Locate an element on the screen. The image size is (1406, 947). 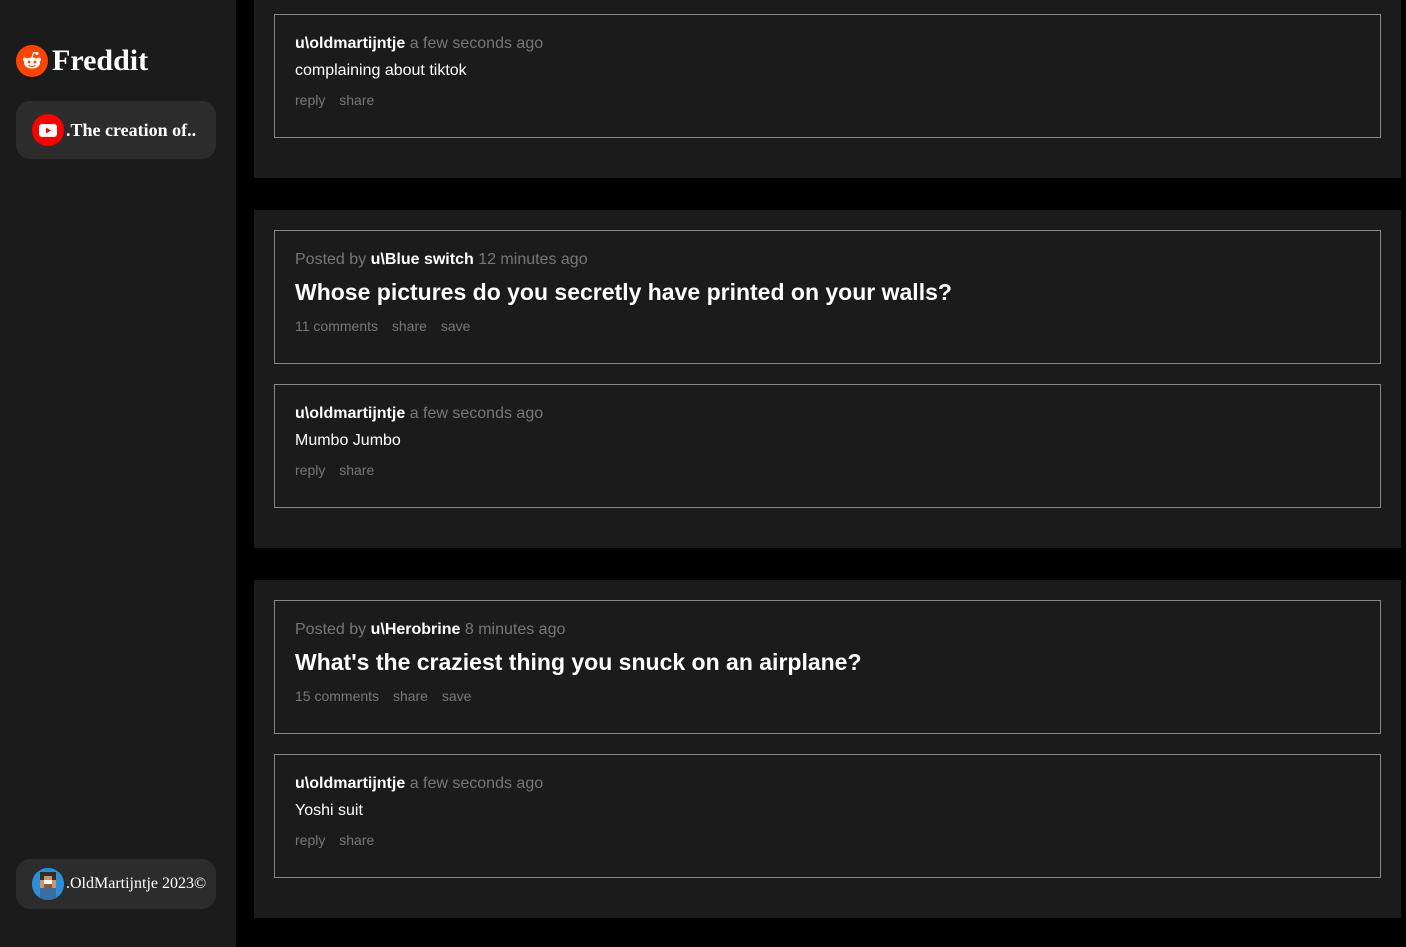
post-meta: Posted by u\Blue switch 12 minutes ago is located at coordinates (441, 260).